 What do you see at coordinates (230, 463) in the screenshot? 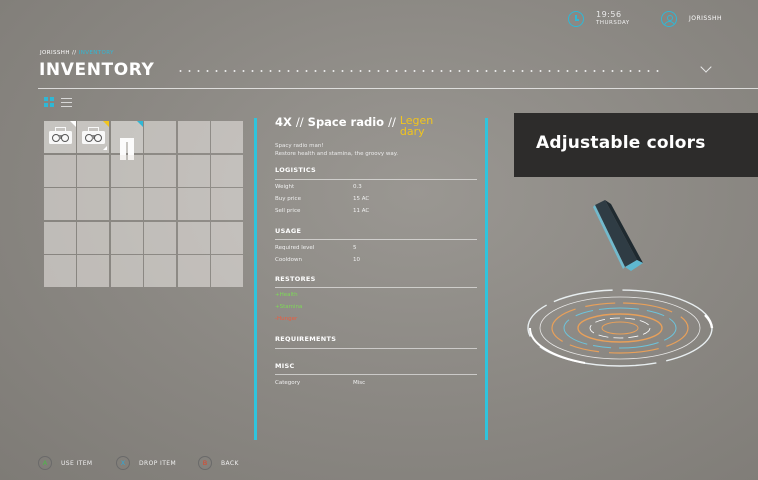
I see `back-button: BACK` at bounding box center [230, 463].